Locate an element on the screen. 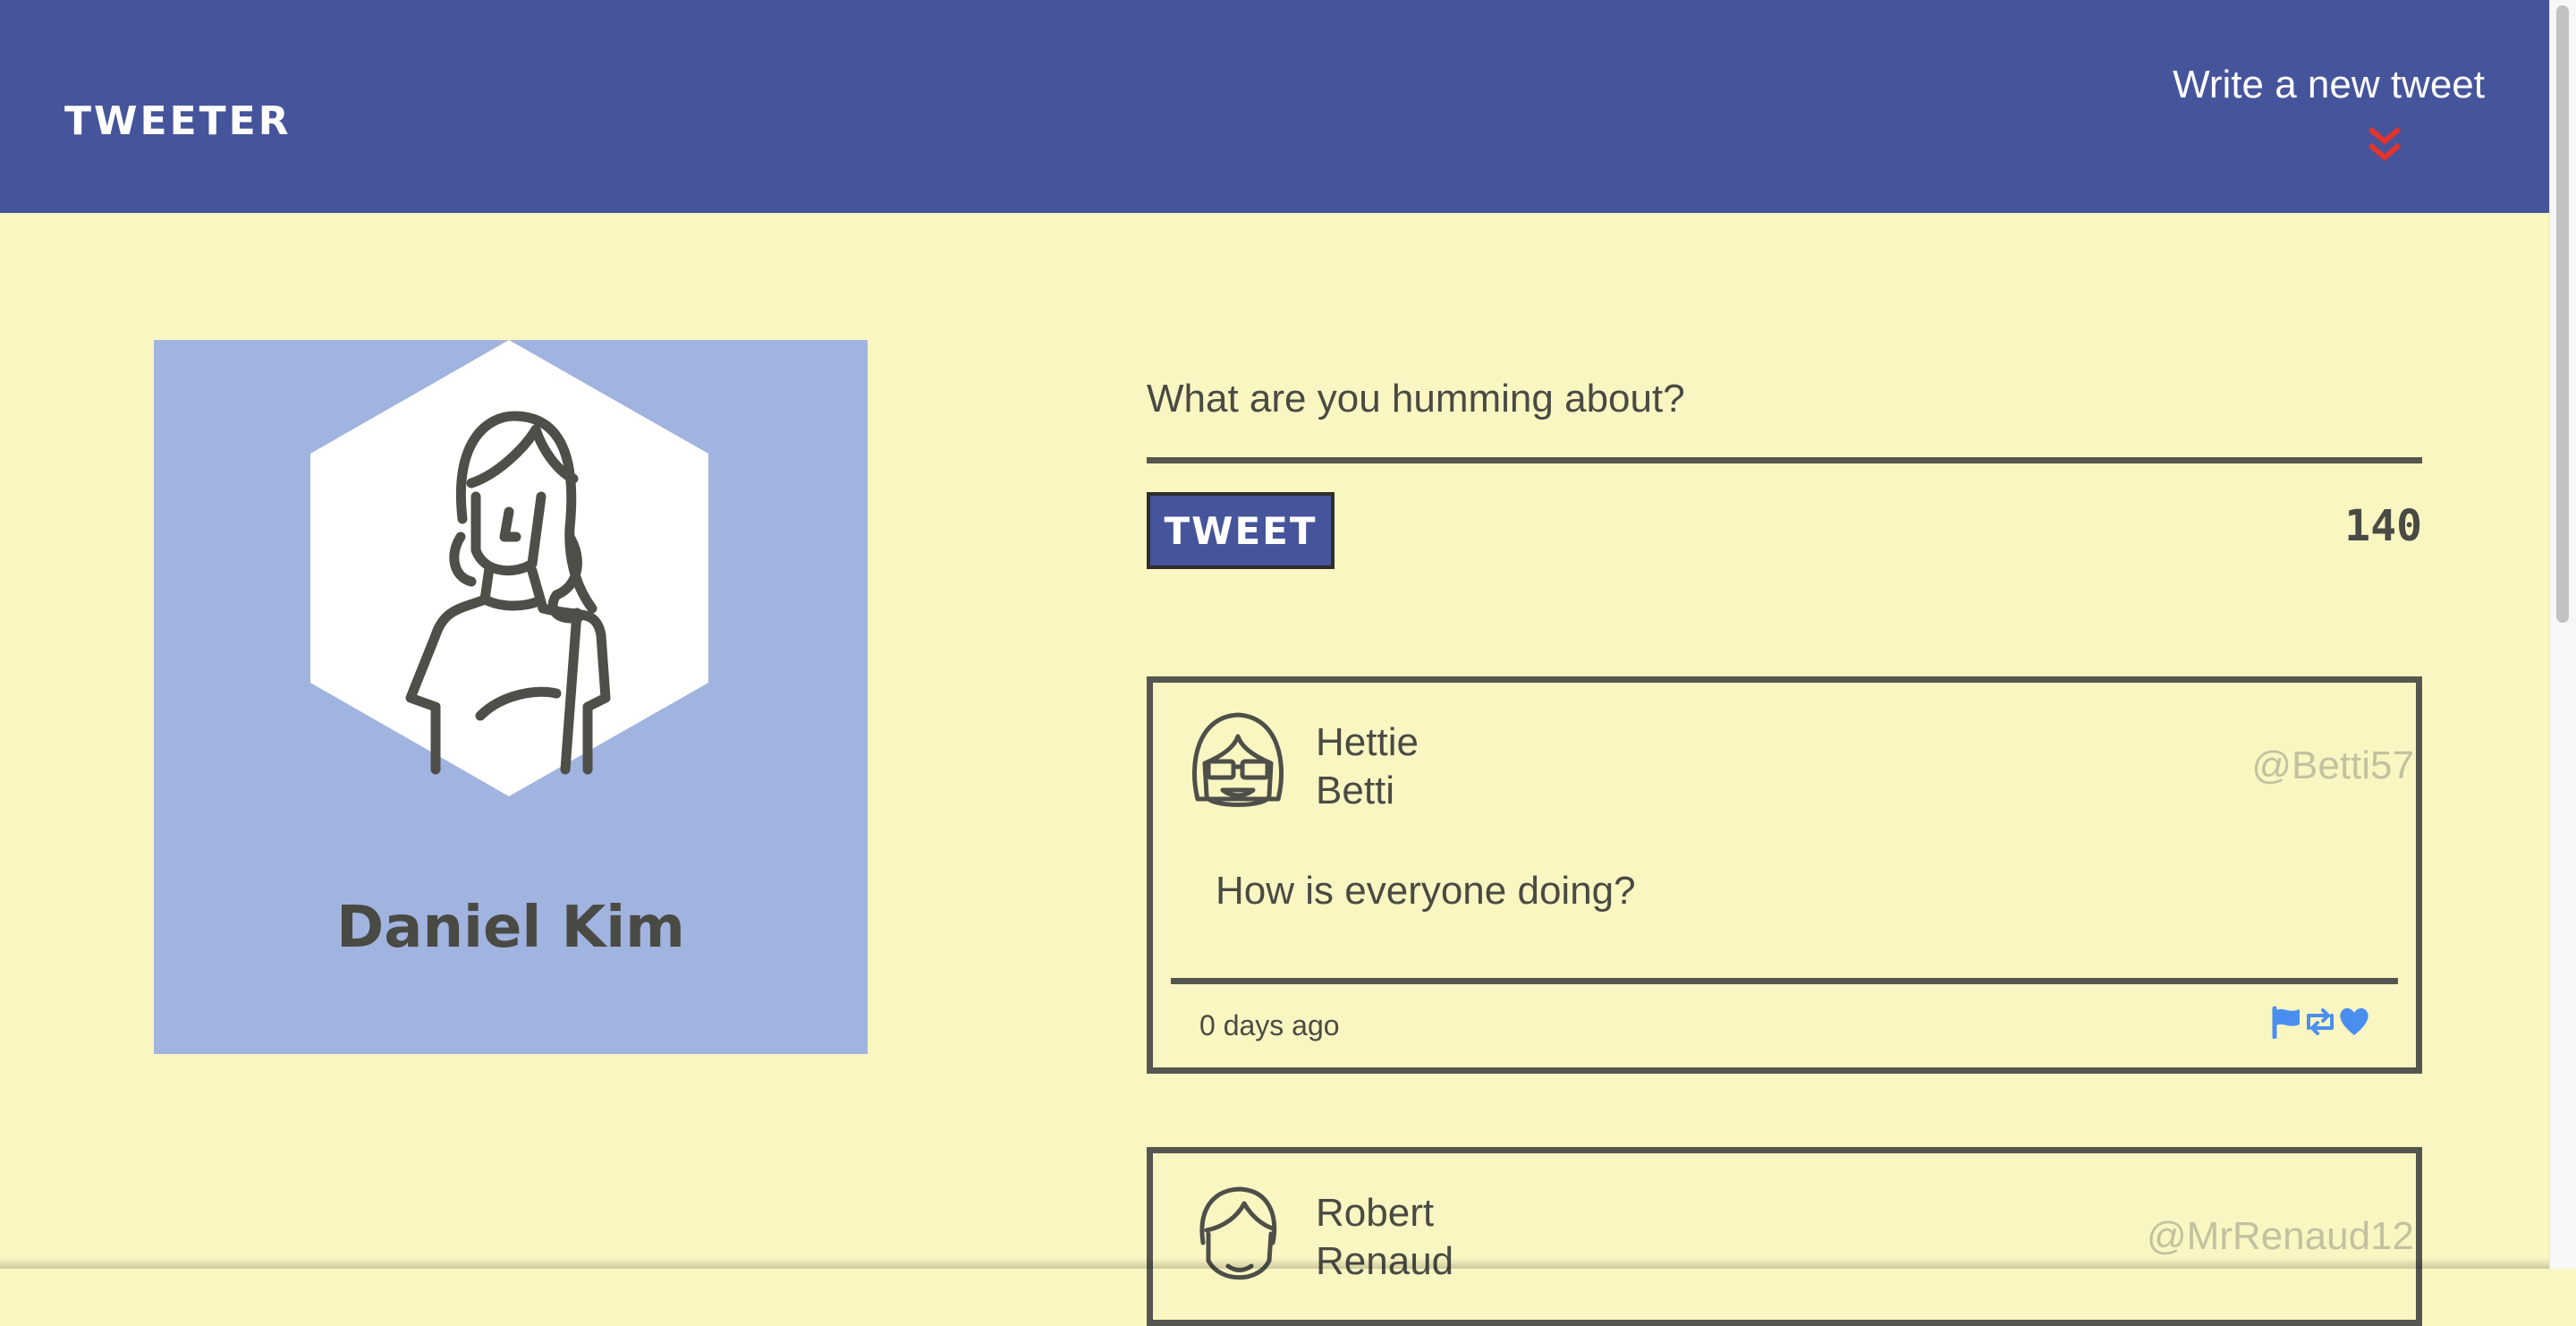 The image size is (2576, 1326). tweet-author-name: Robert Renaud is located at coordinates (1384, 1237).